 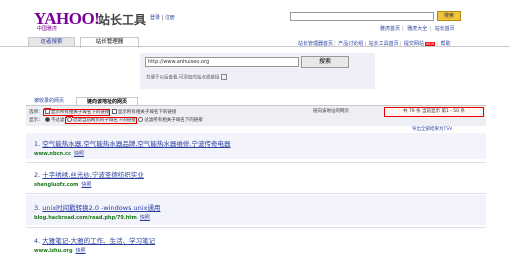 I want to click on filter-row-display: 显示： 不过滤 过滤当前网页的子域名下的链接 过滤所有相关子域名下的链接, so click(x=116, y=120).